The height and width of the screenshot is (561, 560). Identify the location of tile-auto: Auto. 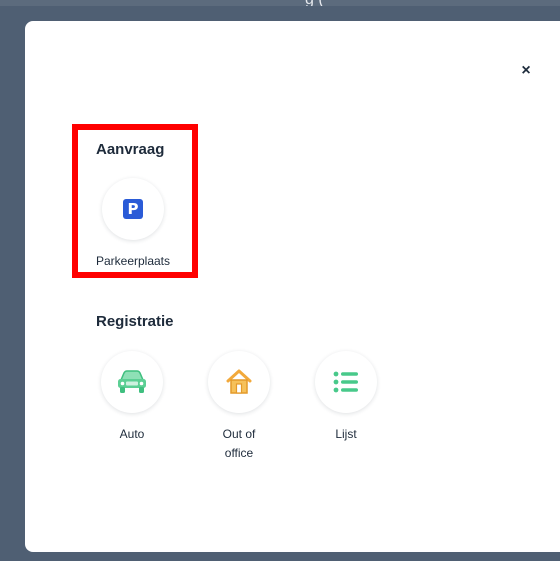
(132, 397).